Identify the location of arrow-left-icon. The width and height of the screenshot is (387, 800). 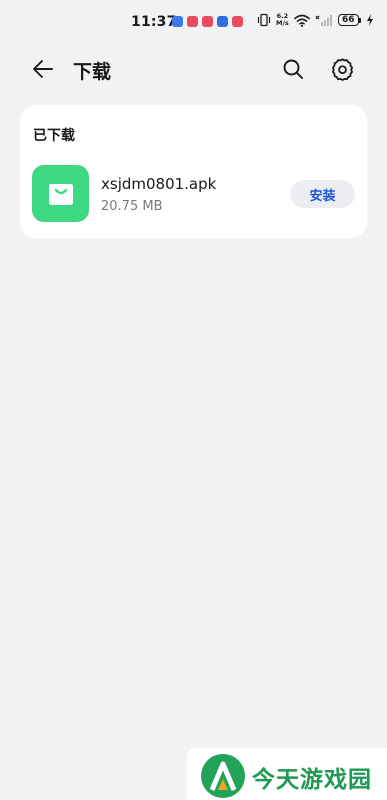
(43, 69).